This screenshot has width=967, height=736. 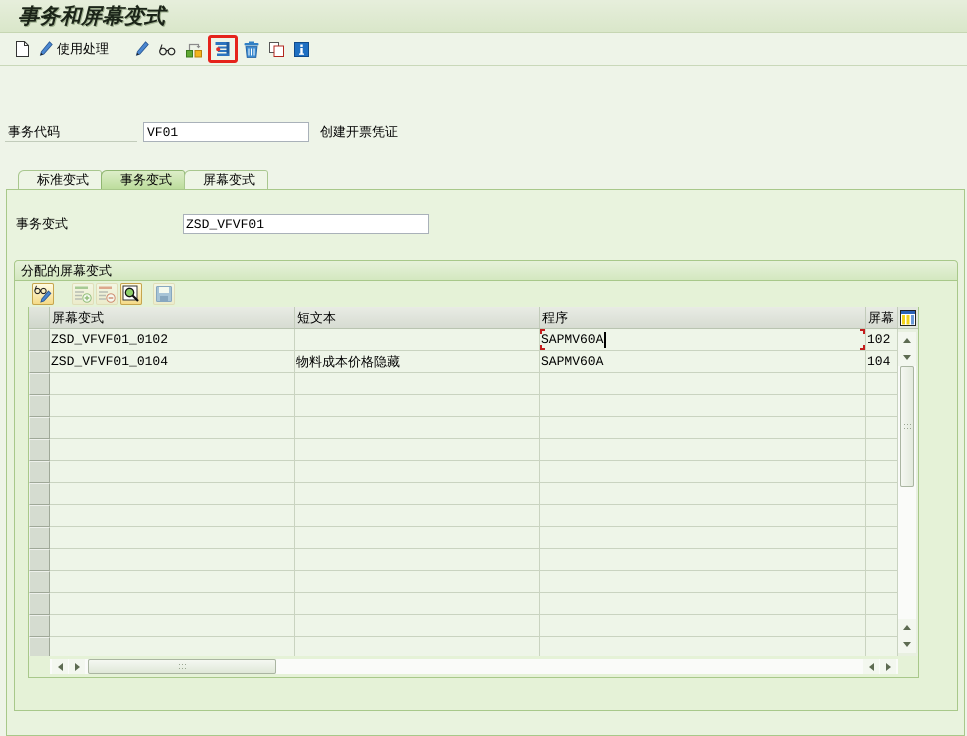 I want to click on table-cell: 104, so click(x=882, y=362).